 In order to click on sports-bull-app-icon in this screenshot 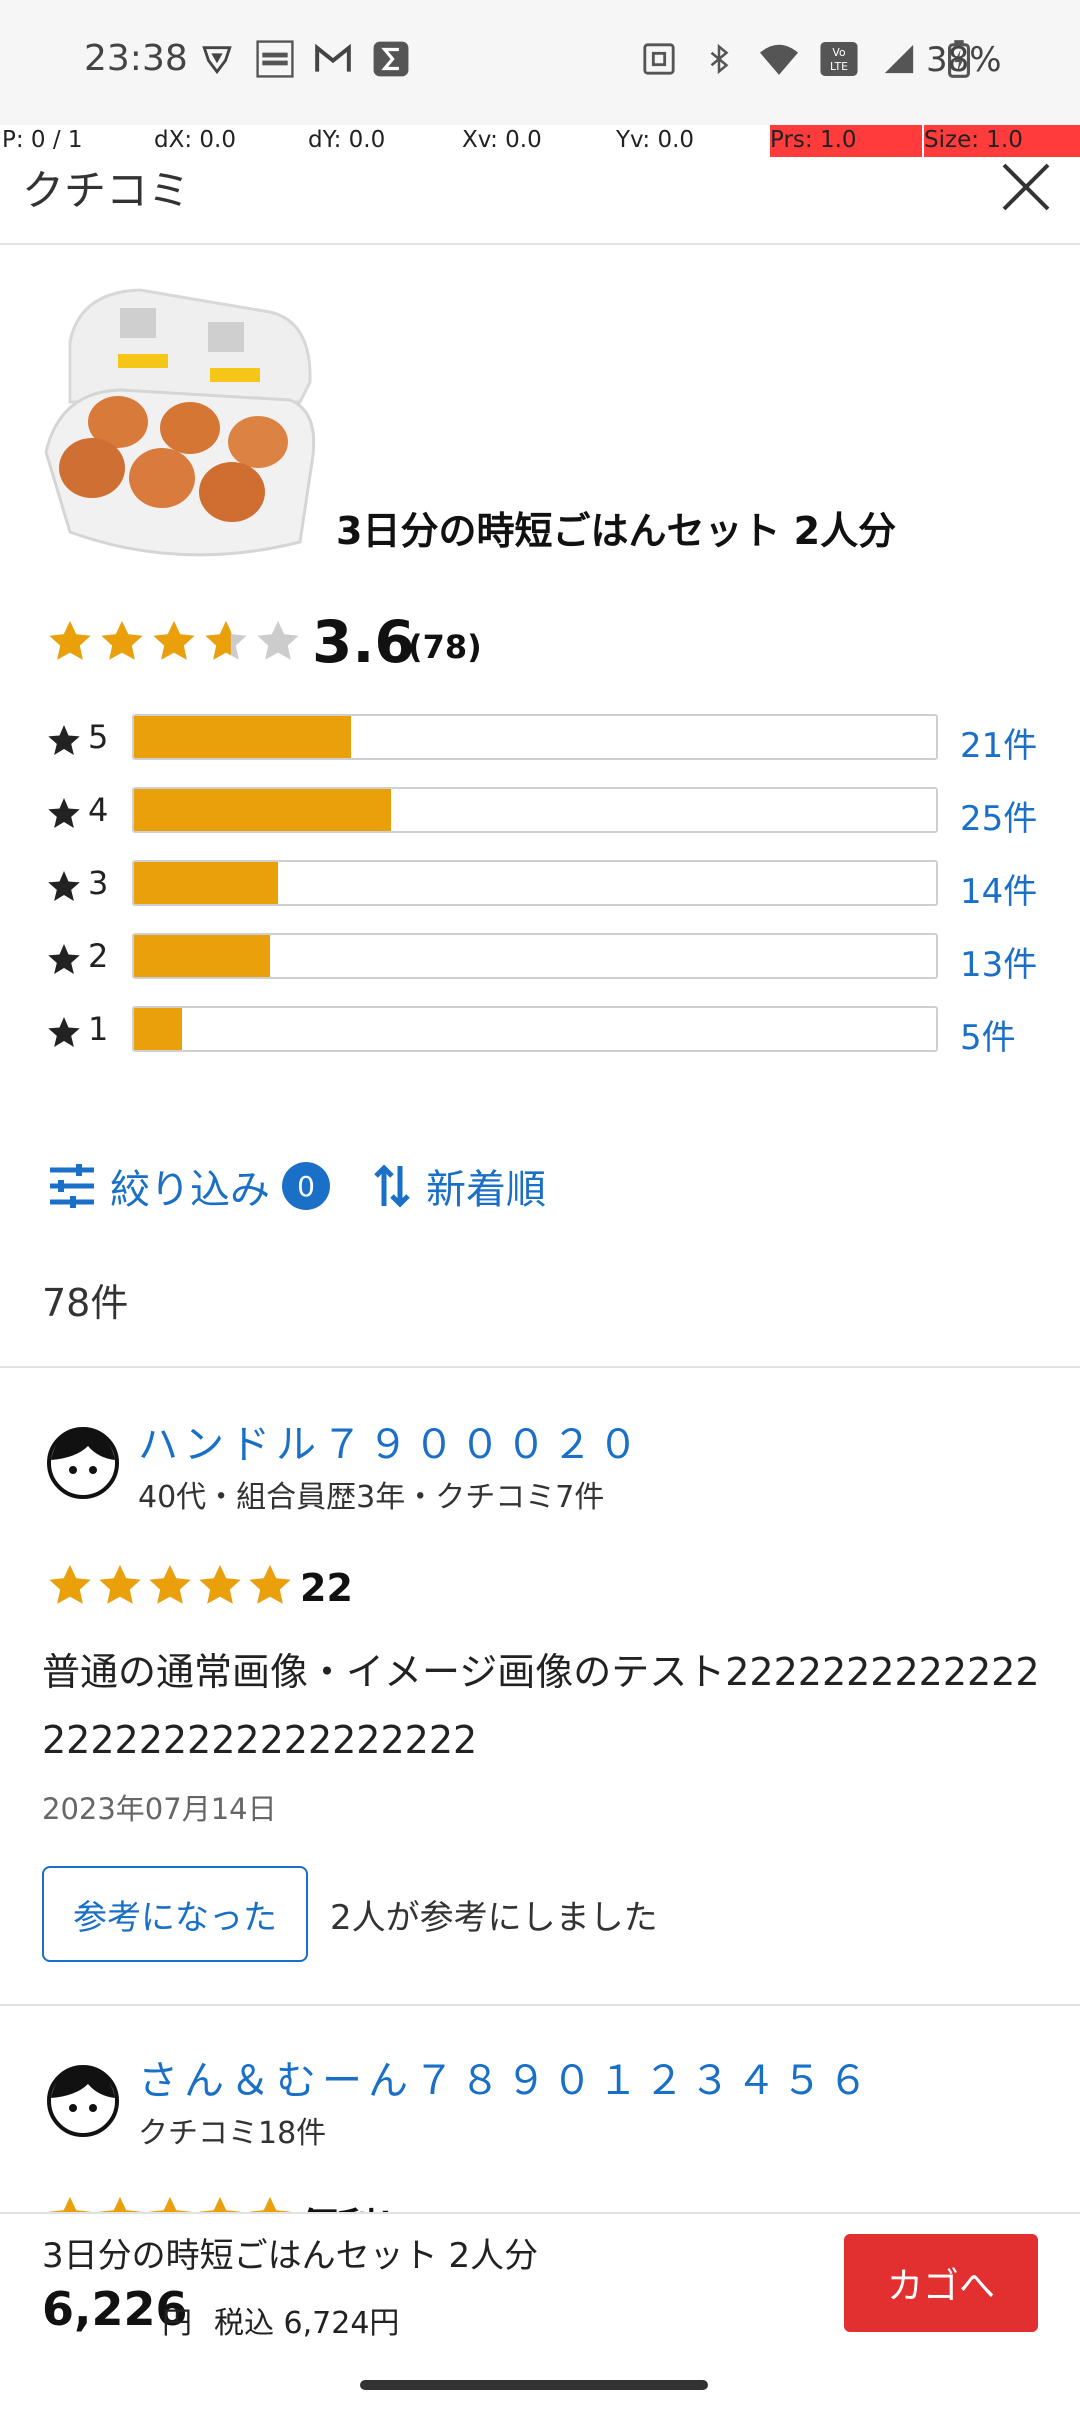, I will do `click(275, 59)`.